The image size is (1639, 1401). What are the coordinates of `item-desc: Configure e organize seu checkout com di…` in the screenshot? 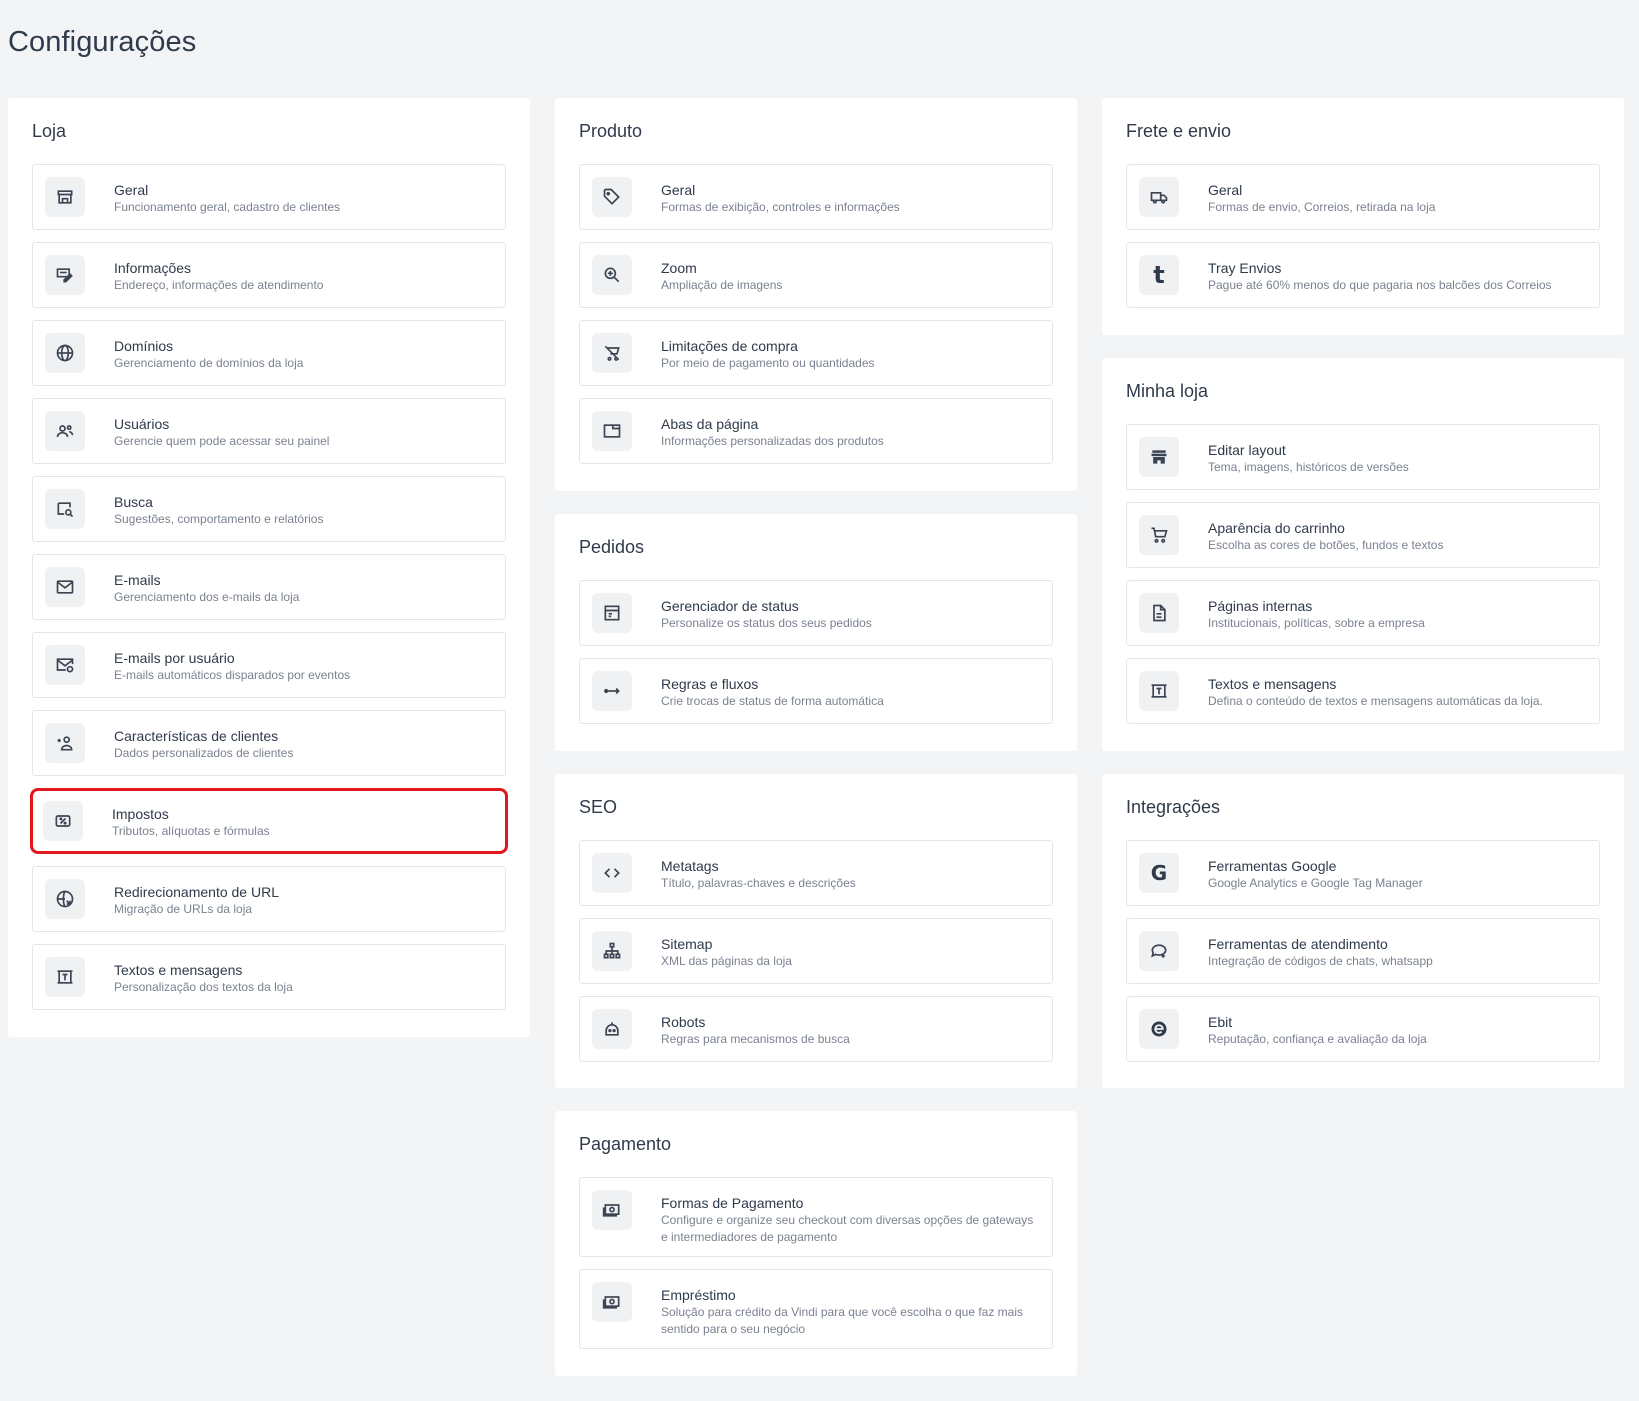 It's located at (847, 1228).